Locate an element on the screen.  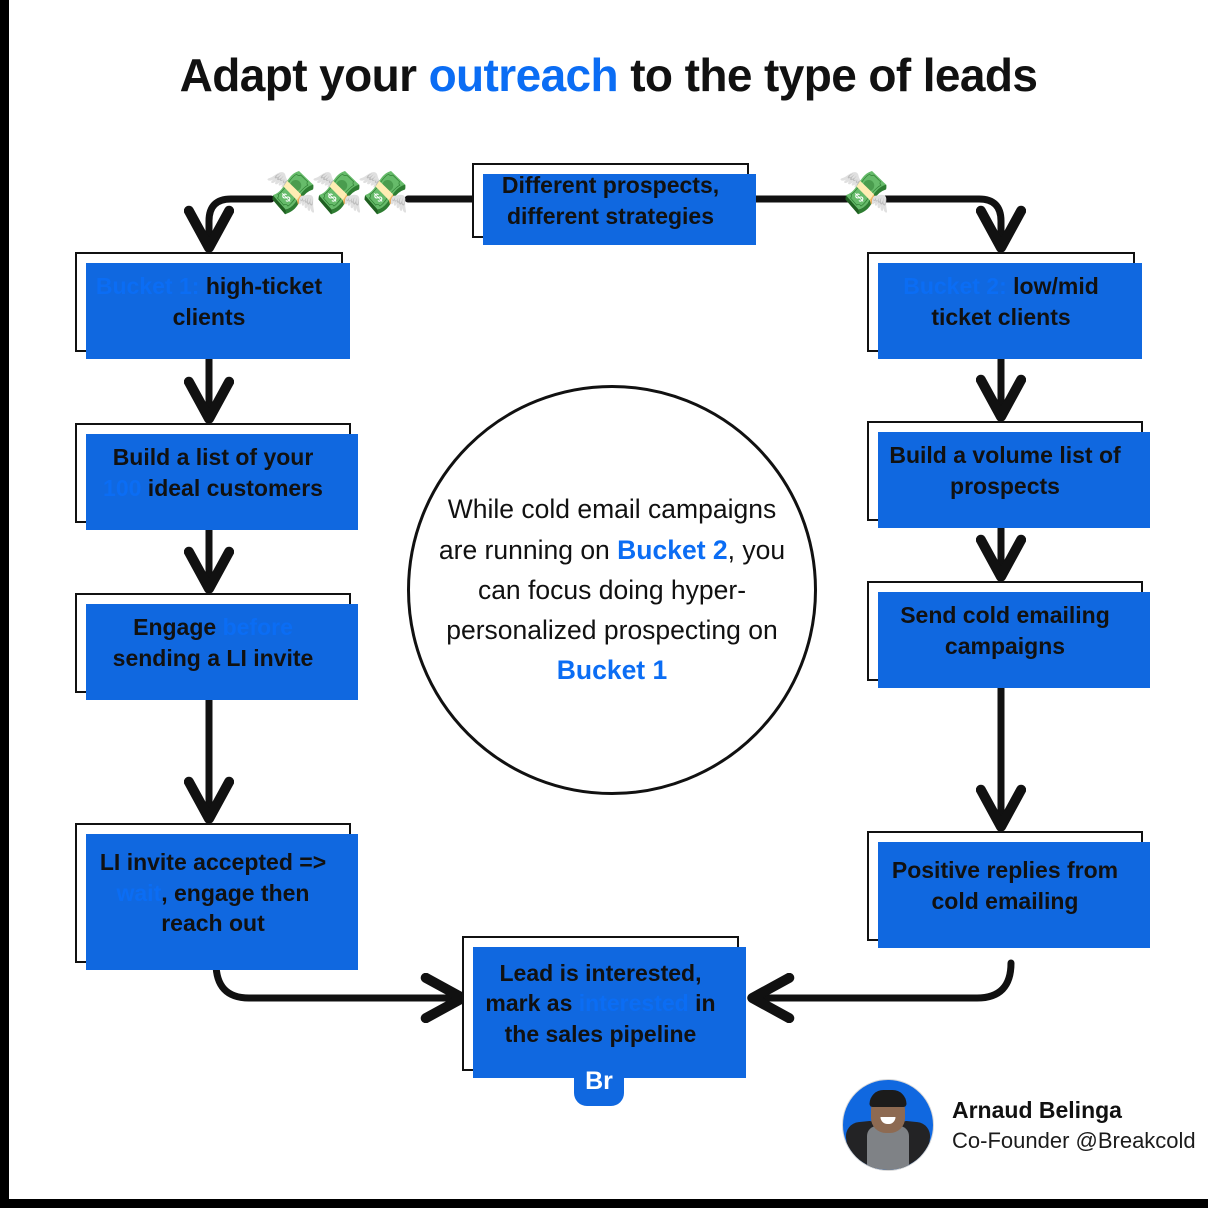
line-1-rest: high-ticket is located at coordinates (261, 286).